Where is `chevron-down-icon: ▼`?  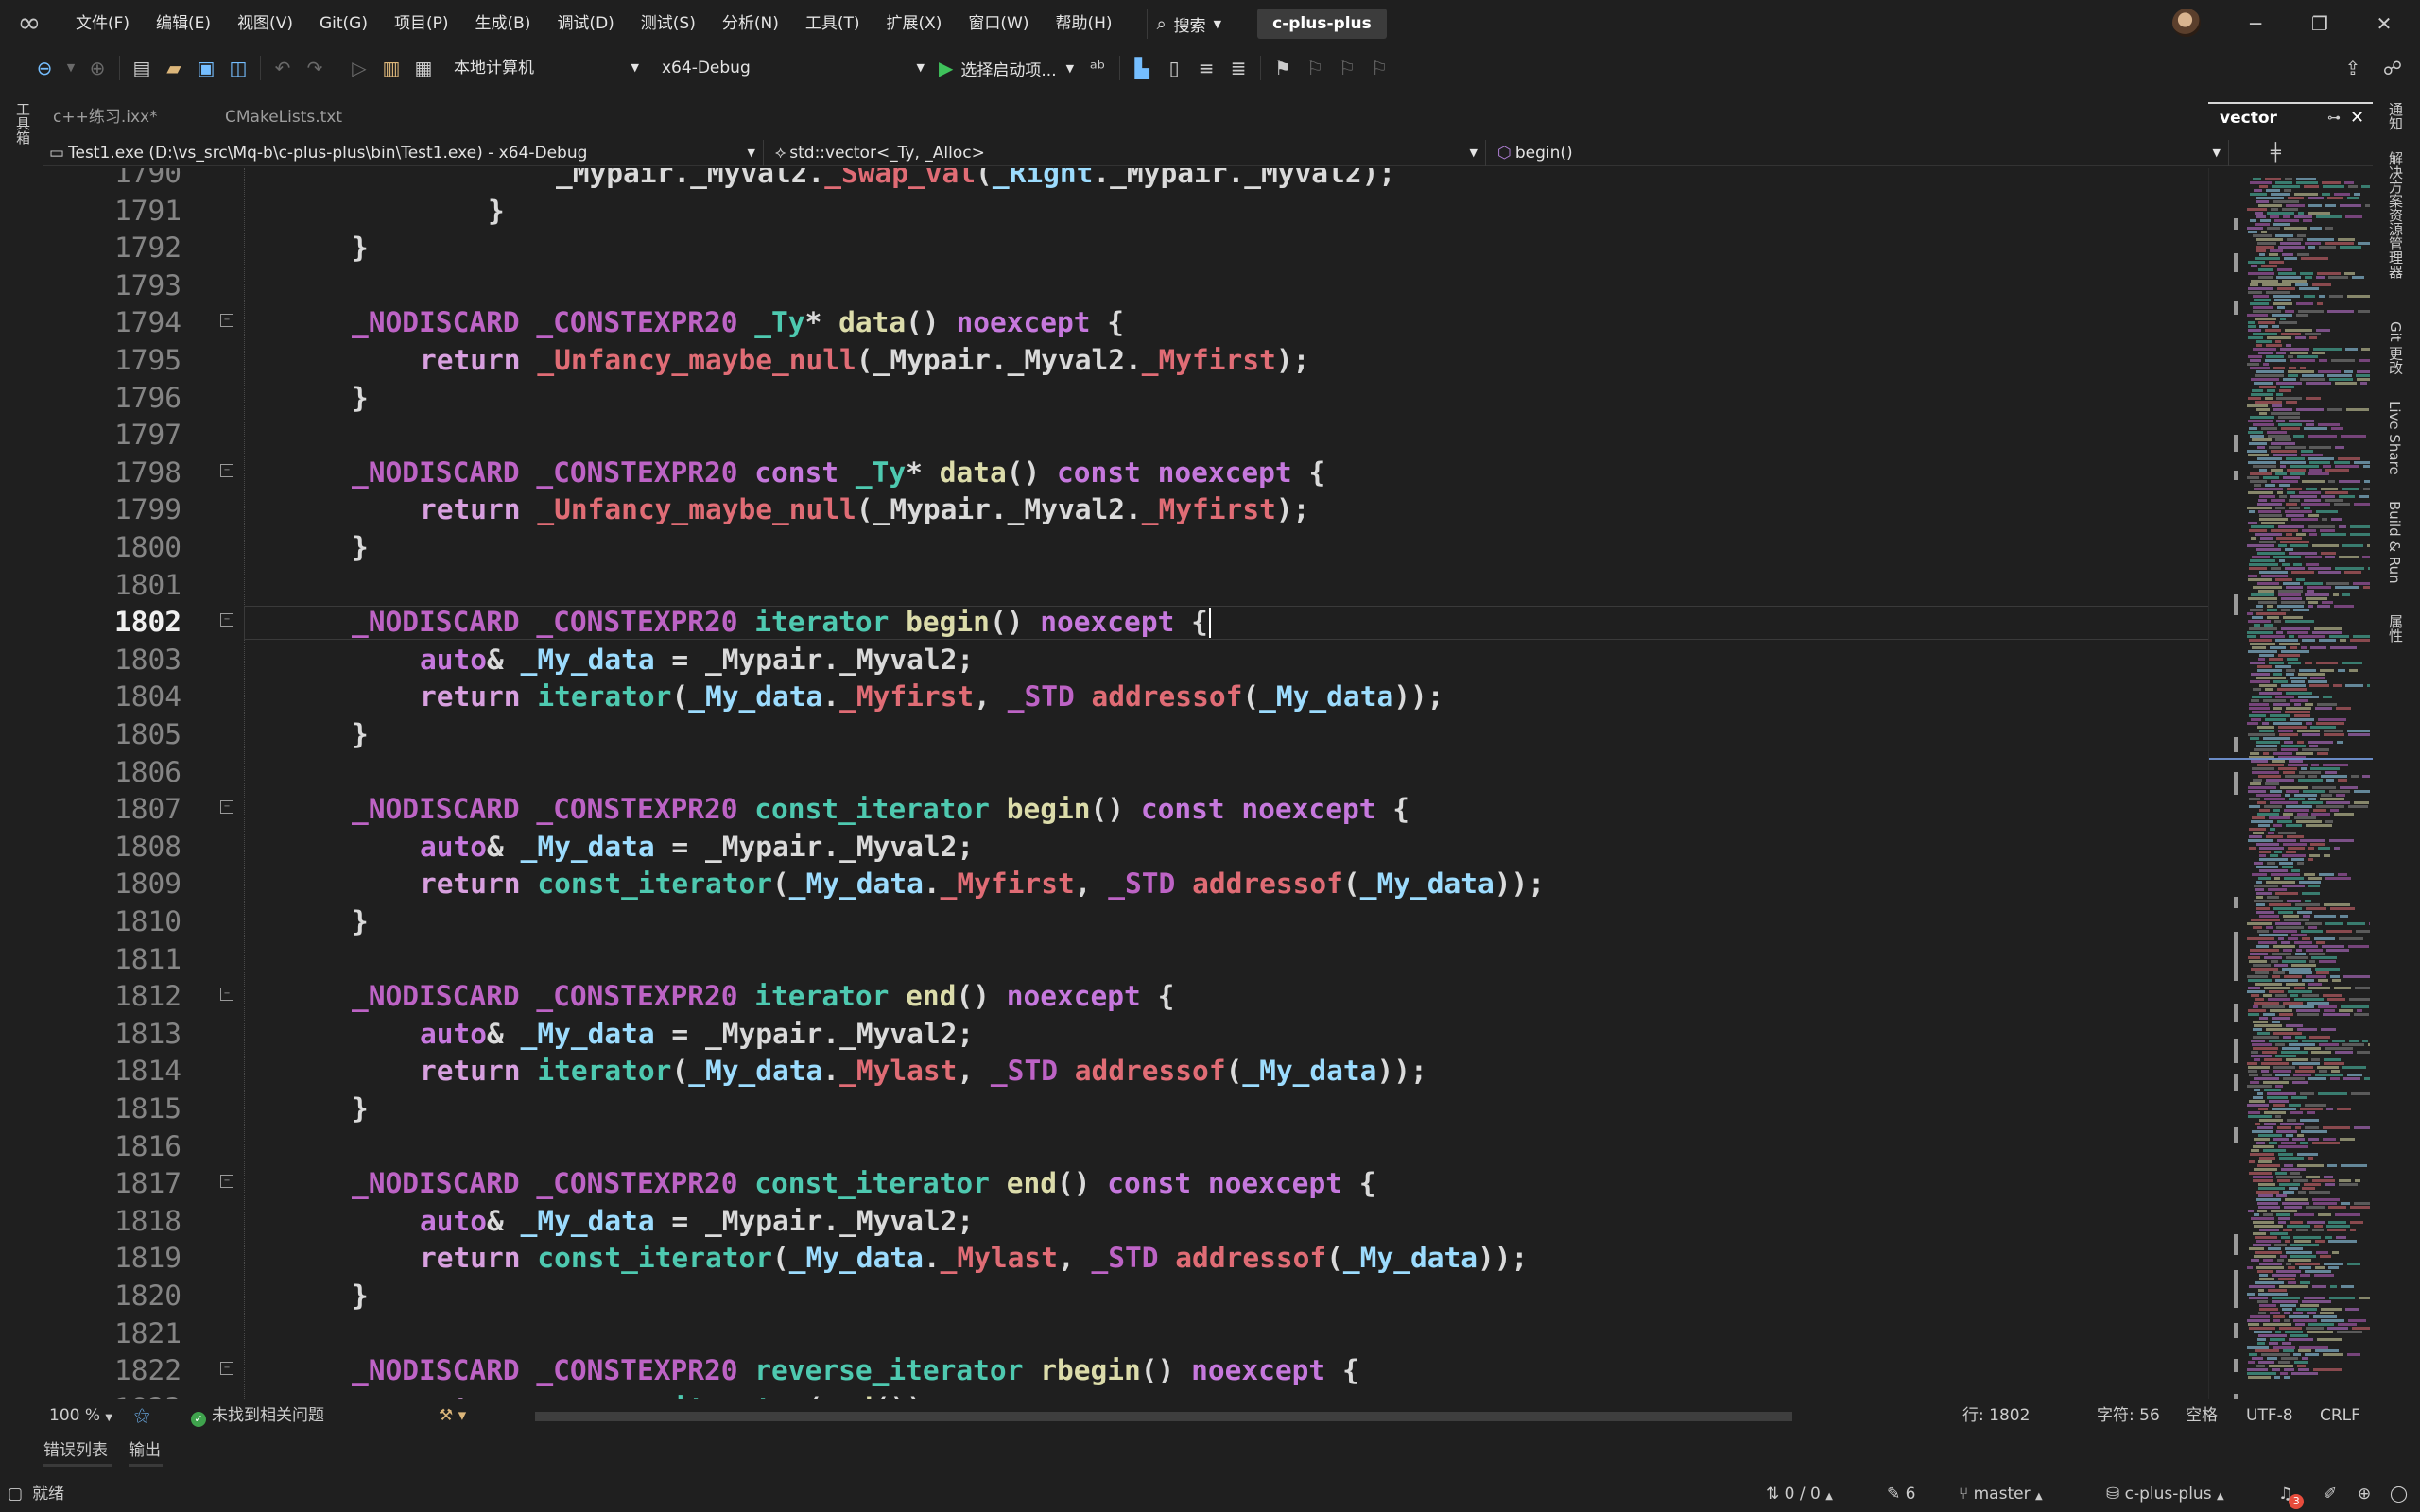
chevron-down-icon: ▼ is located at coordinates (70, 68).